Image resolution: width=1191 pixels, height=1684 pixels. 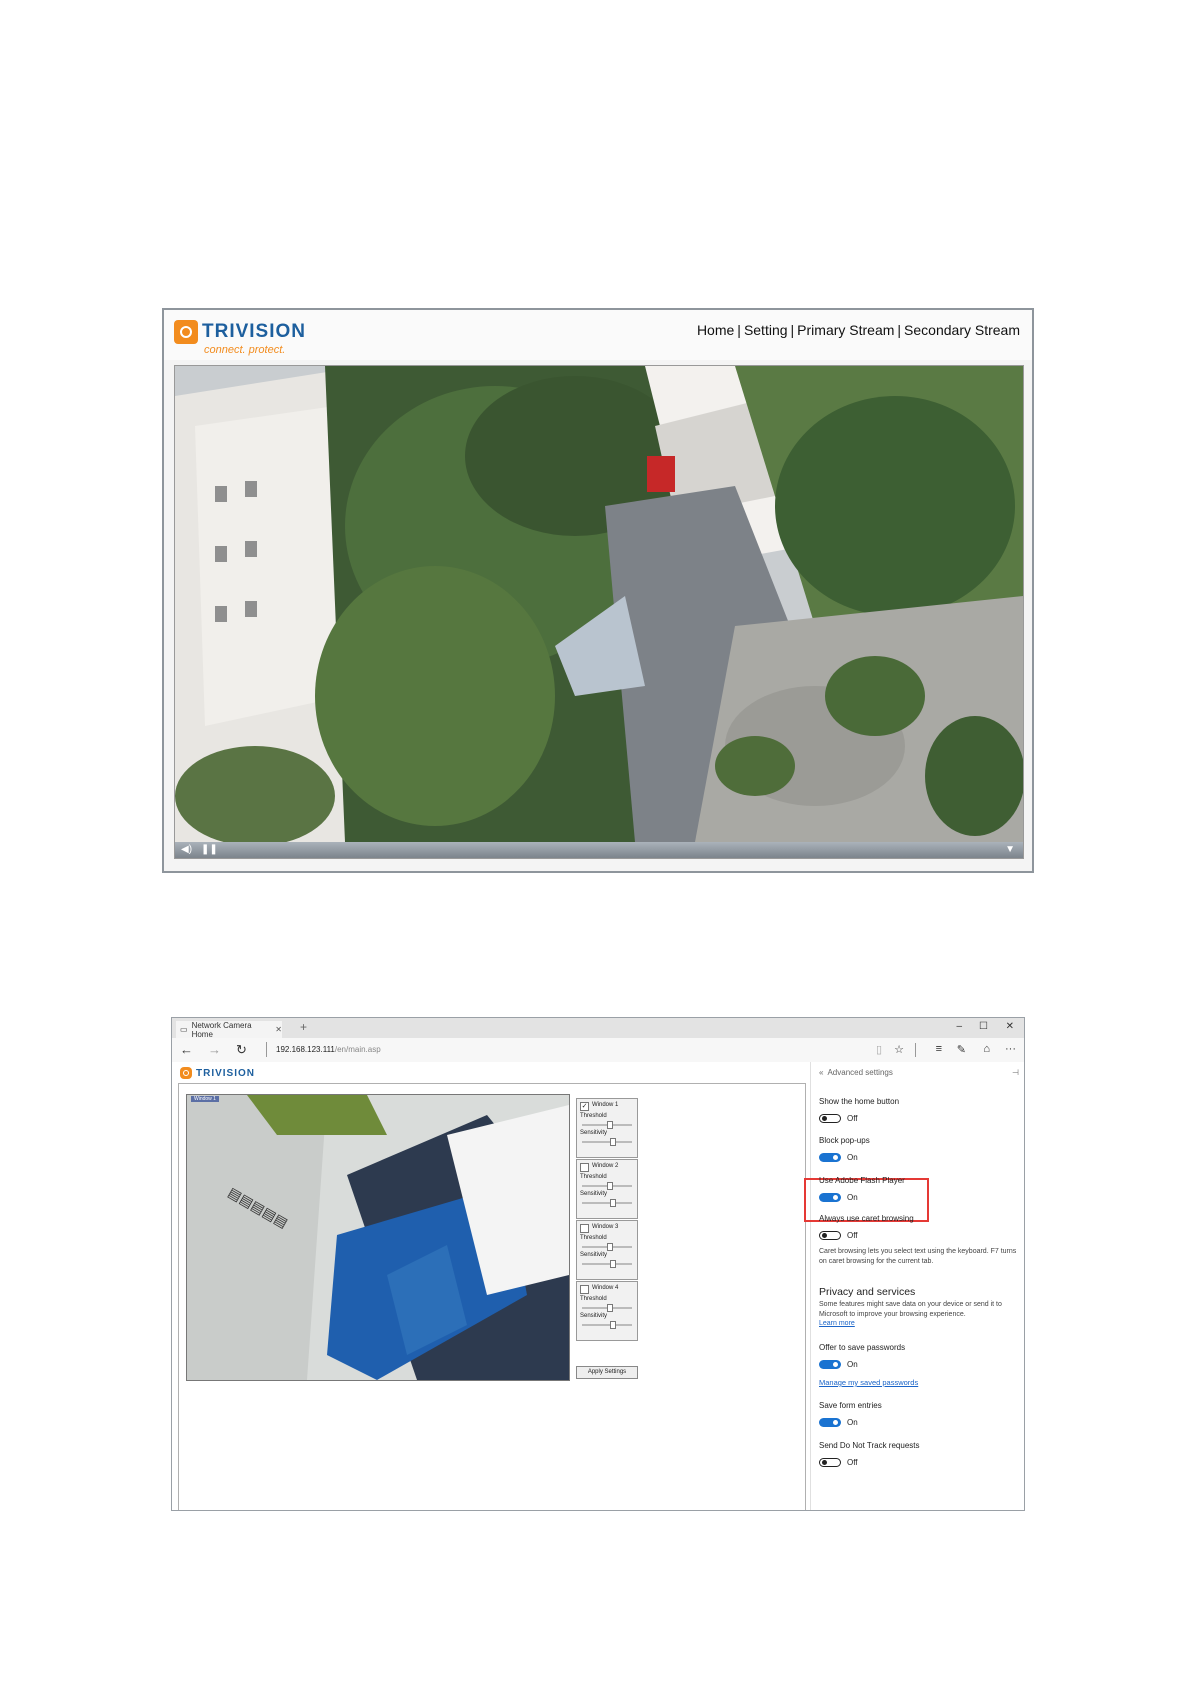 I want to click on hub-icon: ≡, so click(x=939, y=1049).